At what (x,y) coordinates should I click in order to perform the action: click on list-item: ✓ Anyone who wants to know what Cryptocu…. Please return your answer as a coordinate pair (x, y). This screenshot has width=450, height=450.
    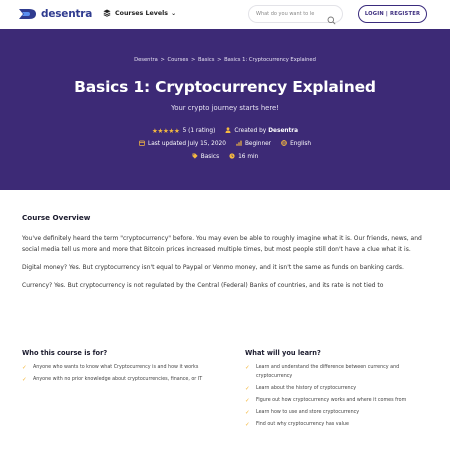
    Looking at the image, I should click on (122, 368).